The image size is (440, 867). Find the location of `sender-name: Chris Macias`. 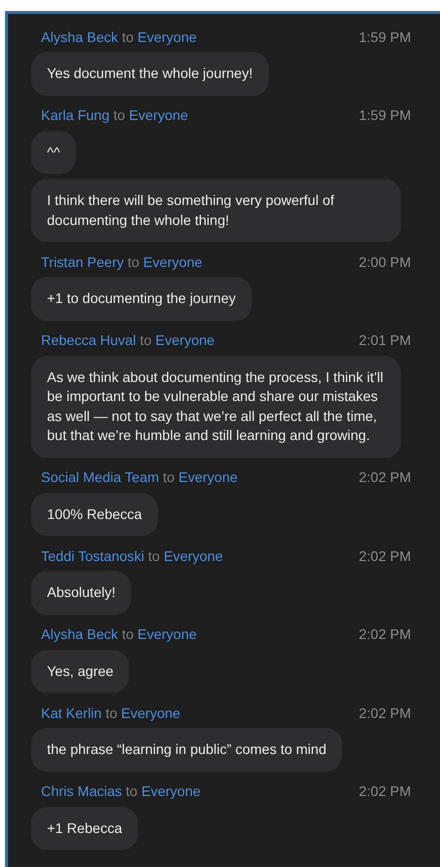

sender-name: Chris Macias is located at coordinates (81, 791).